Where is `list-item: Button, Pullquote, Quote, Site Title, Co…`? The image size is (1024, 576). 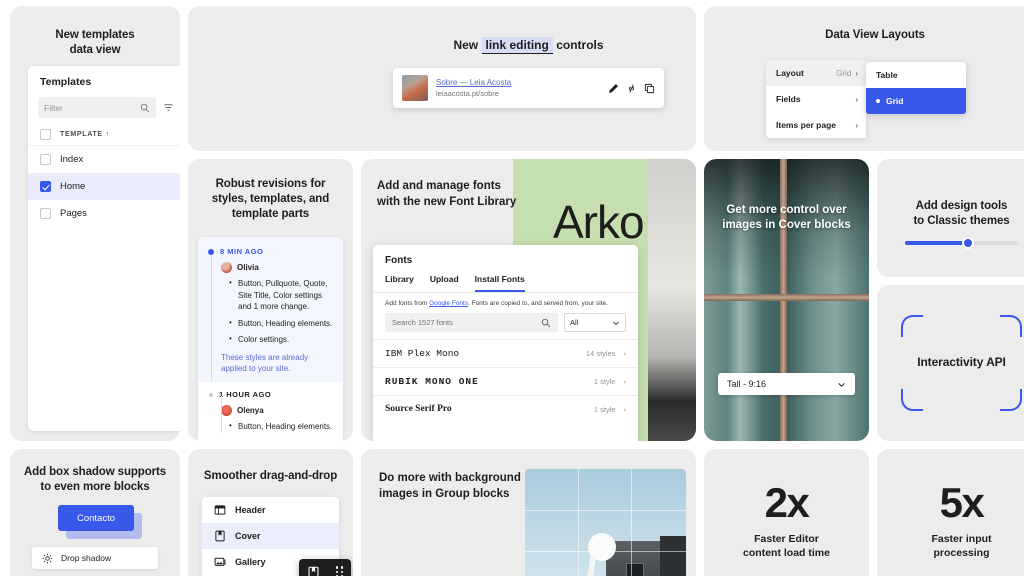
list-item: Button, Pullquote, Quote, Site Title, Co… is located at coordinates (282, 295).